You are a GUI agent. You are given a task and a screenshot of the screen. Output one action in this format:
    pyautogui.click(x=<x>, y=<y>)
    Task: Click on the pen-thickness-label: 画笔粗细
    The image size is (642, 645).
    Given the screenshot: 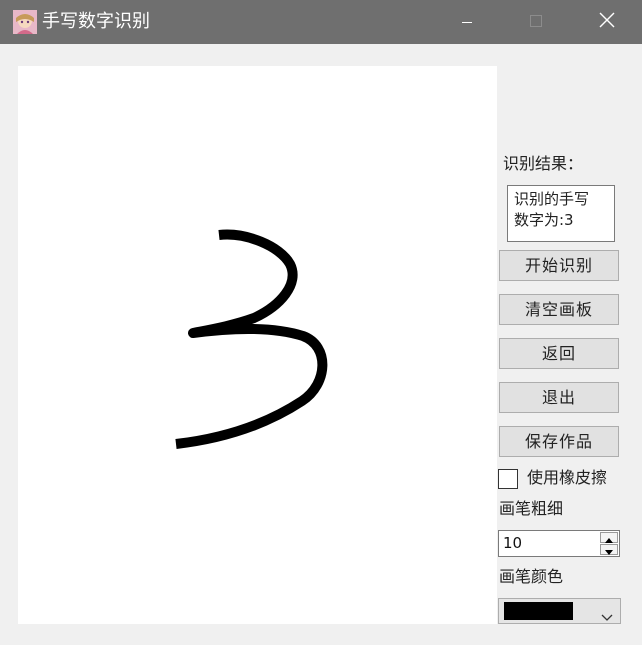 What is the action you would take?
    pyautogui.click(x=531, y=508)
    